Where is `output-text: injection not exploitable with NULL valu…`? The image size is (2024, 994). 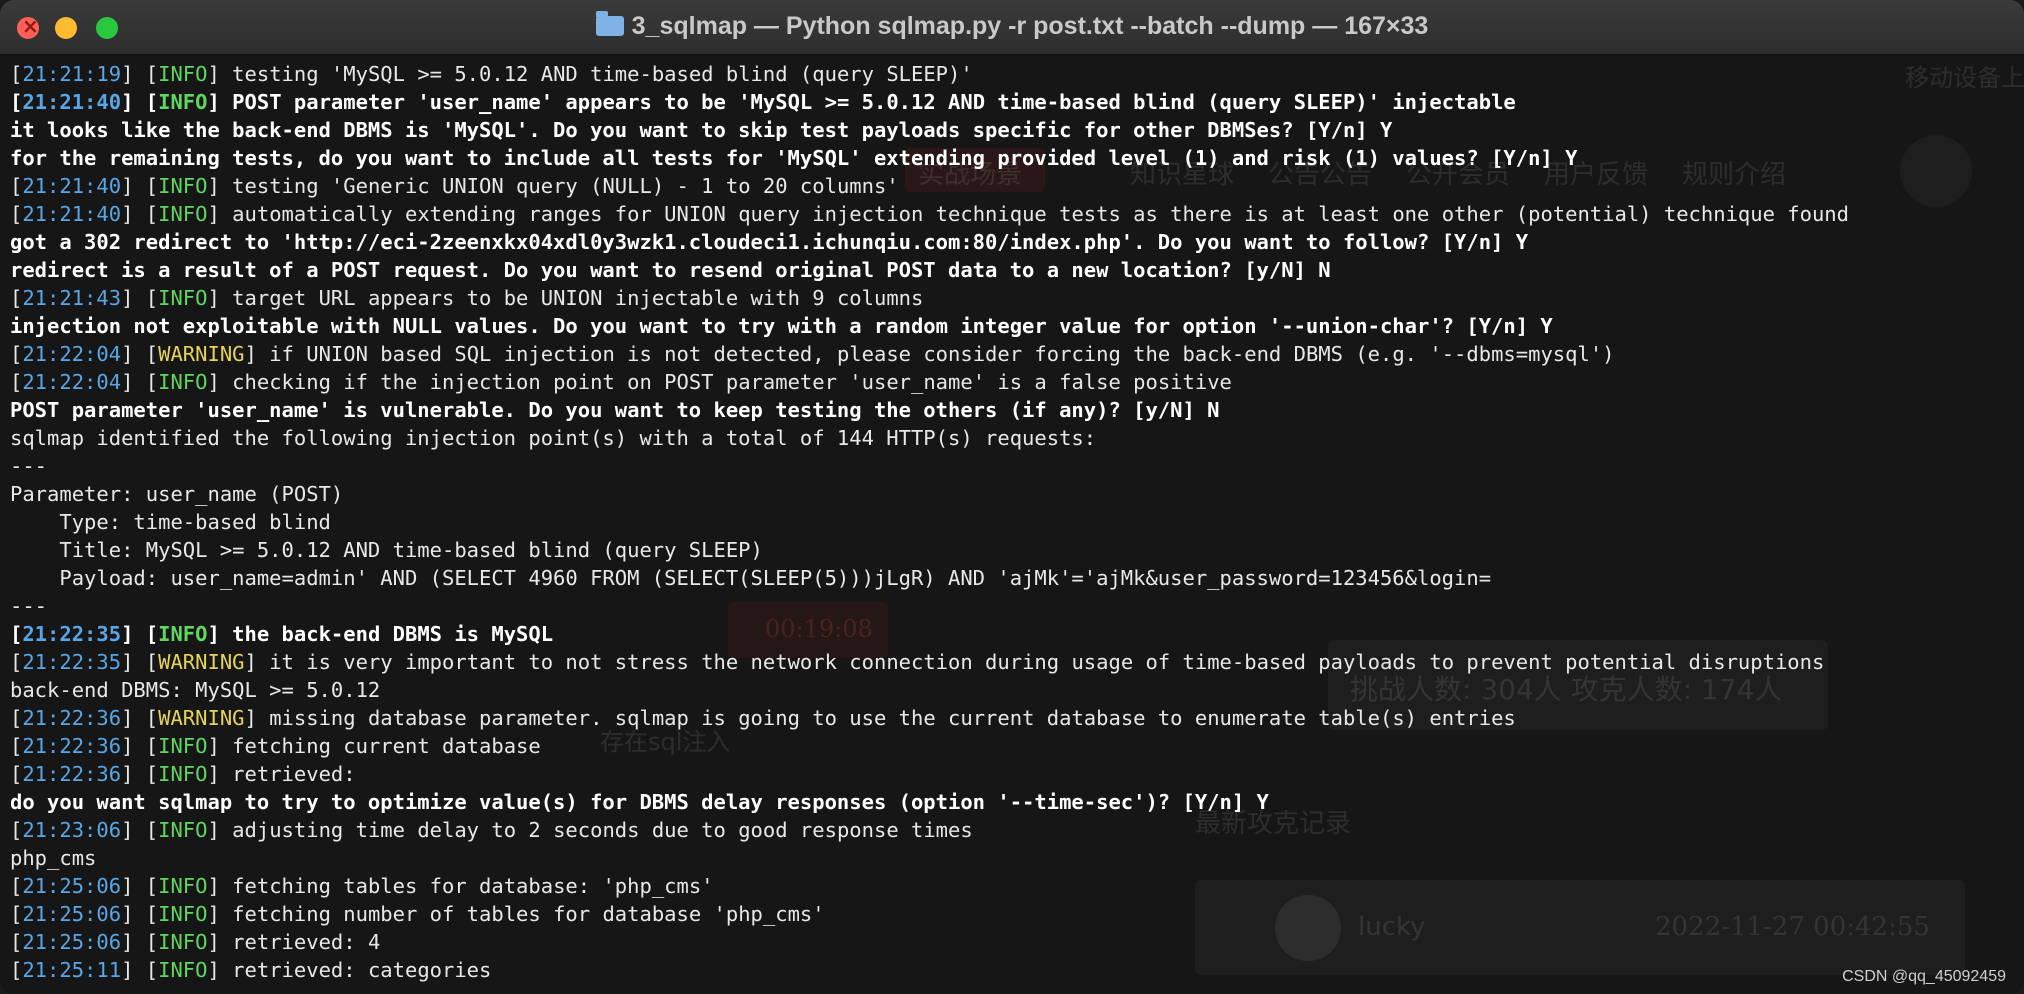 output-text: injection not exploitable with NULL valu… is located at coordinates (781, 326).